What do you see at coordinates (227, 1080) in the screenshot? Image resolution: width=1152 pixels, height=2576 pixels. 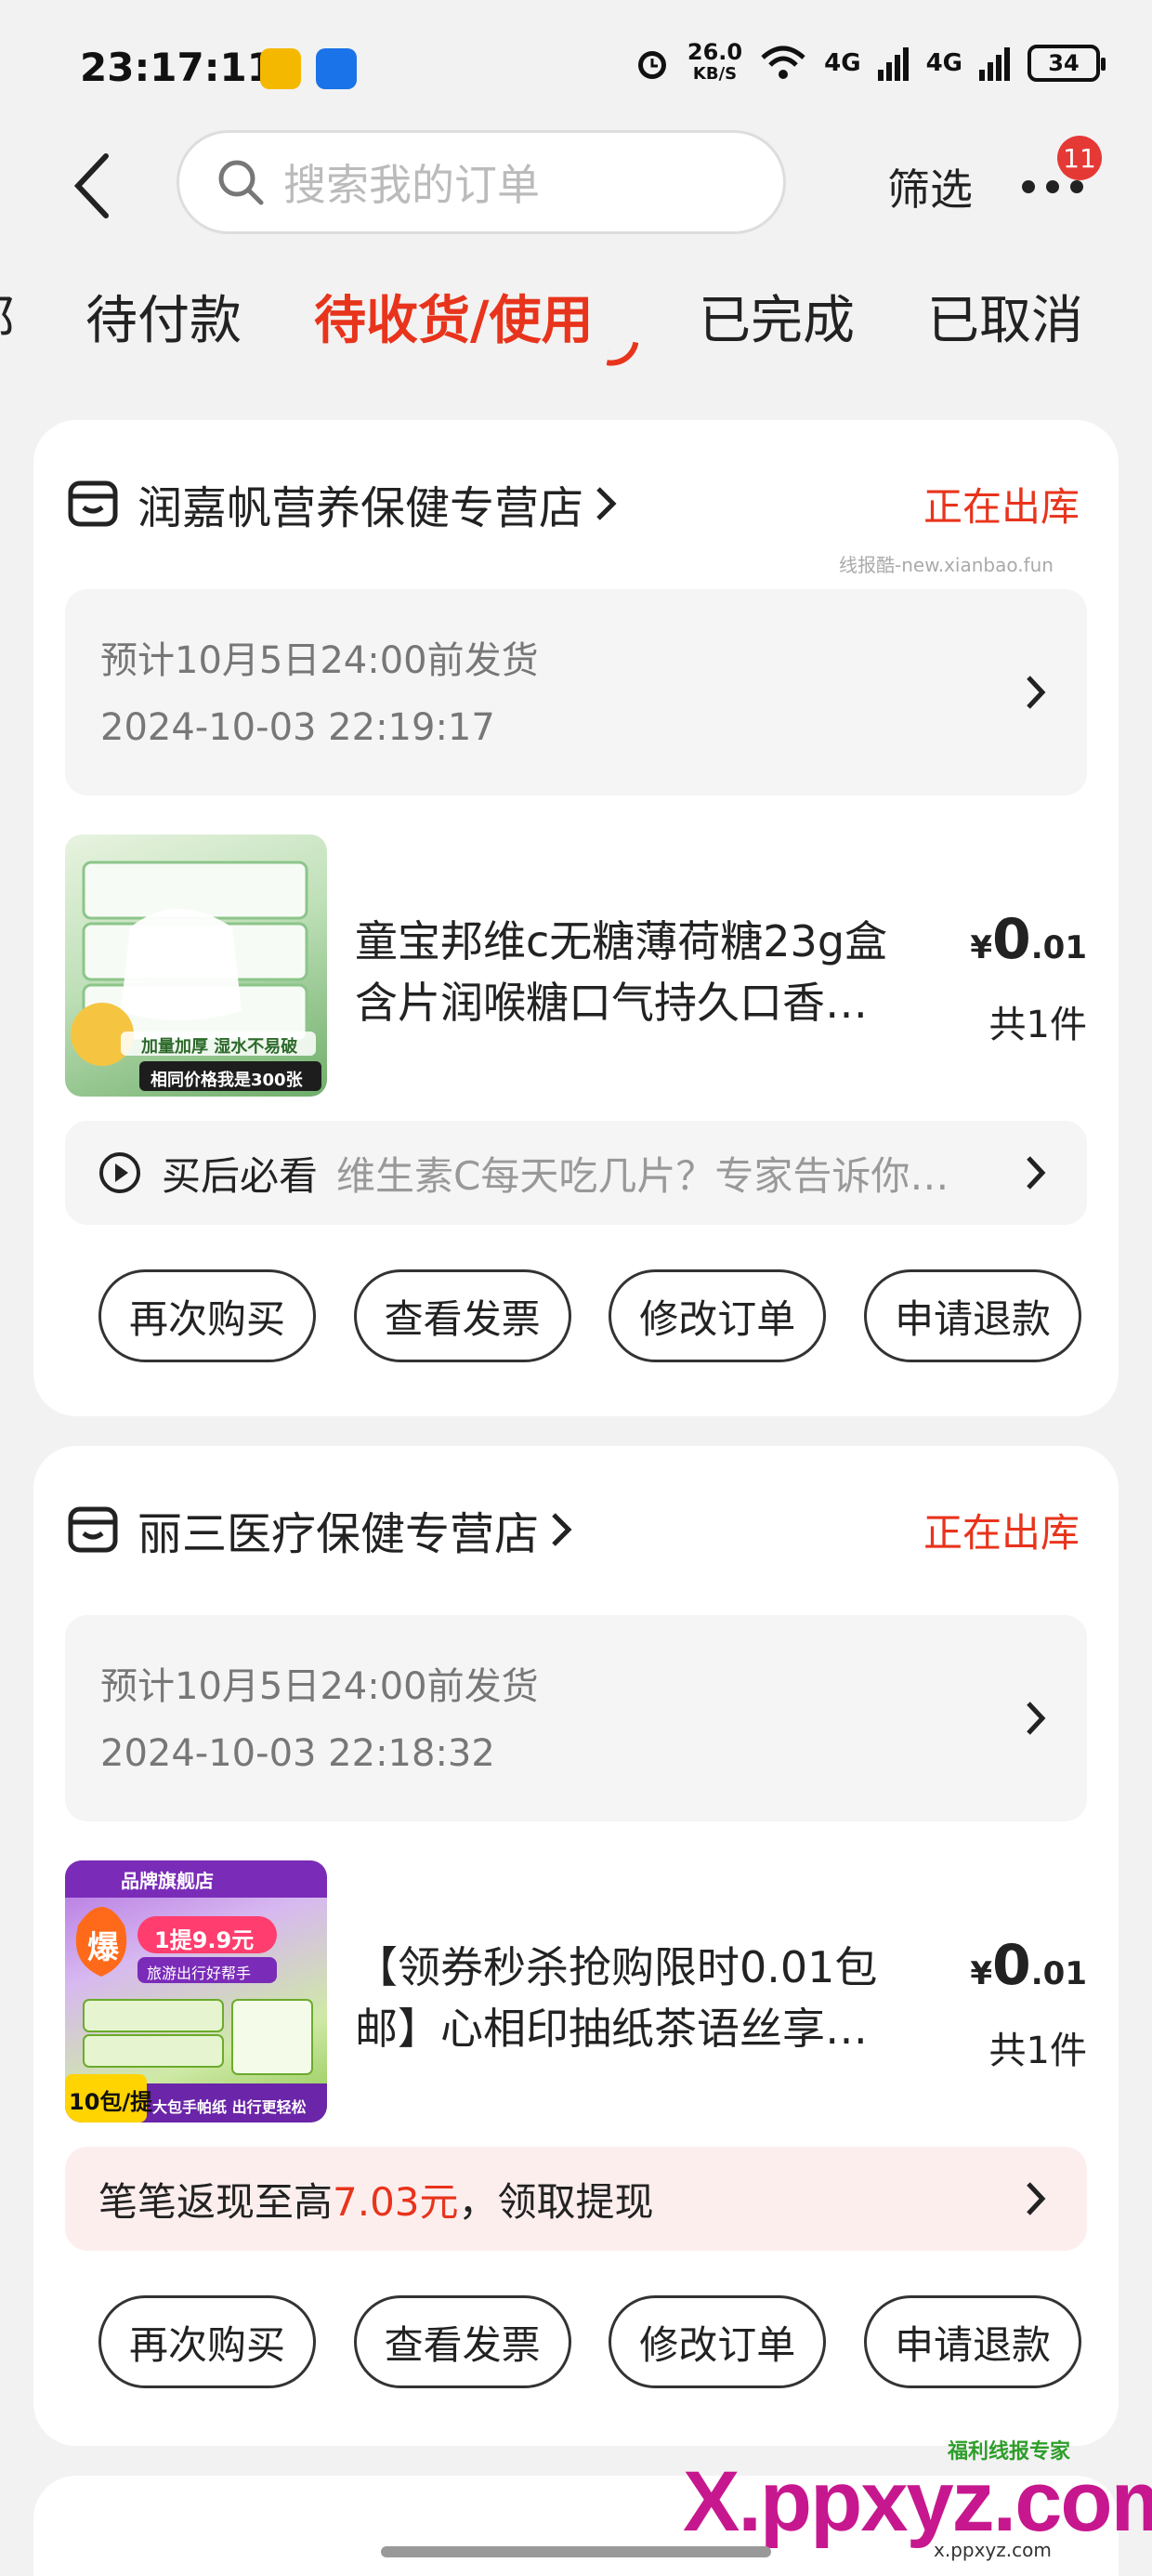 I see `thumb-caption: 相同价格我是300张` at bounding box center [227, 1080].